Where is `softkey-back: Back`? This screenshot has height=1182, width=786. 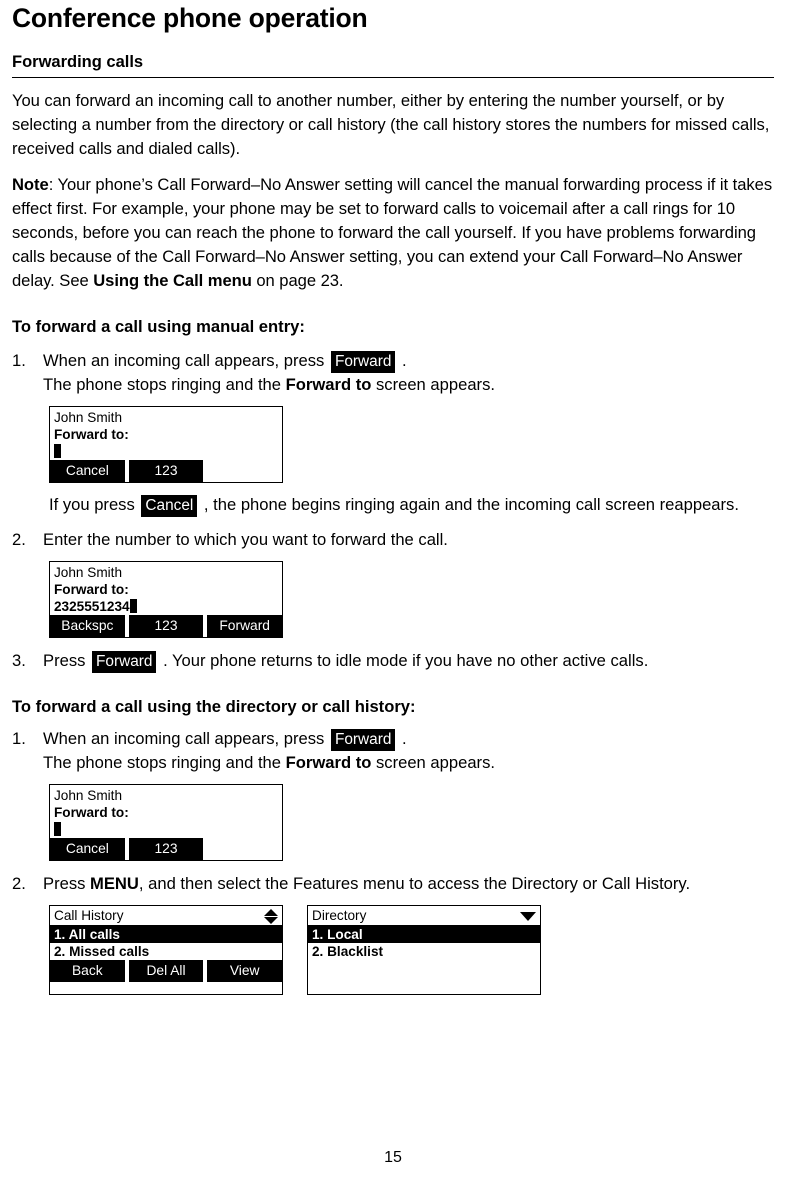 softkey-back: Back is located at coordinates (87, 971).